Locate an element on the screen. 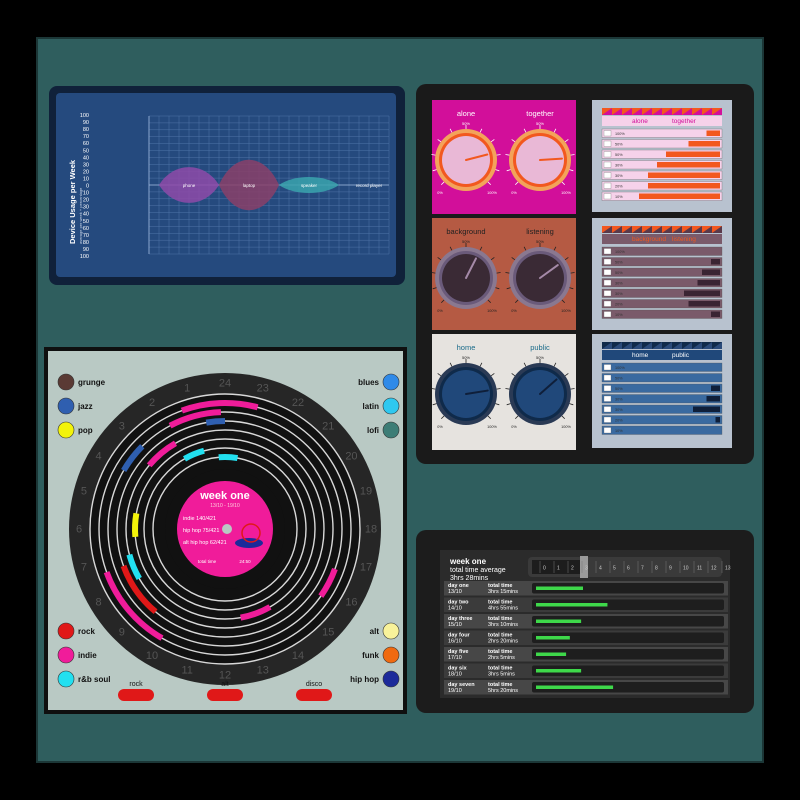  genre-label: blues is located at coordinates (368, 382).